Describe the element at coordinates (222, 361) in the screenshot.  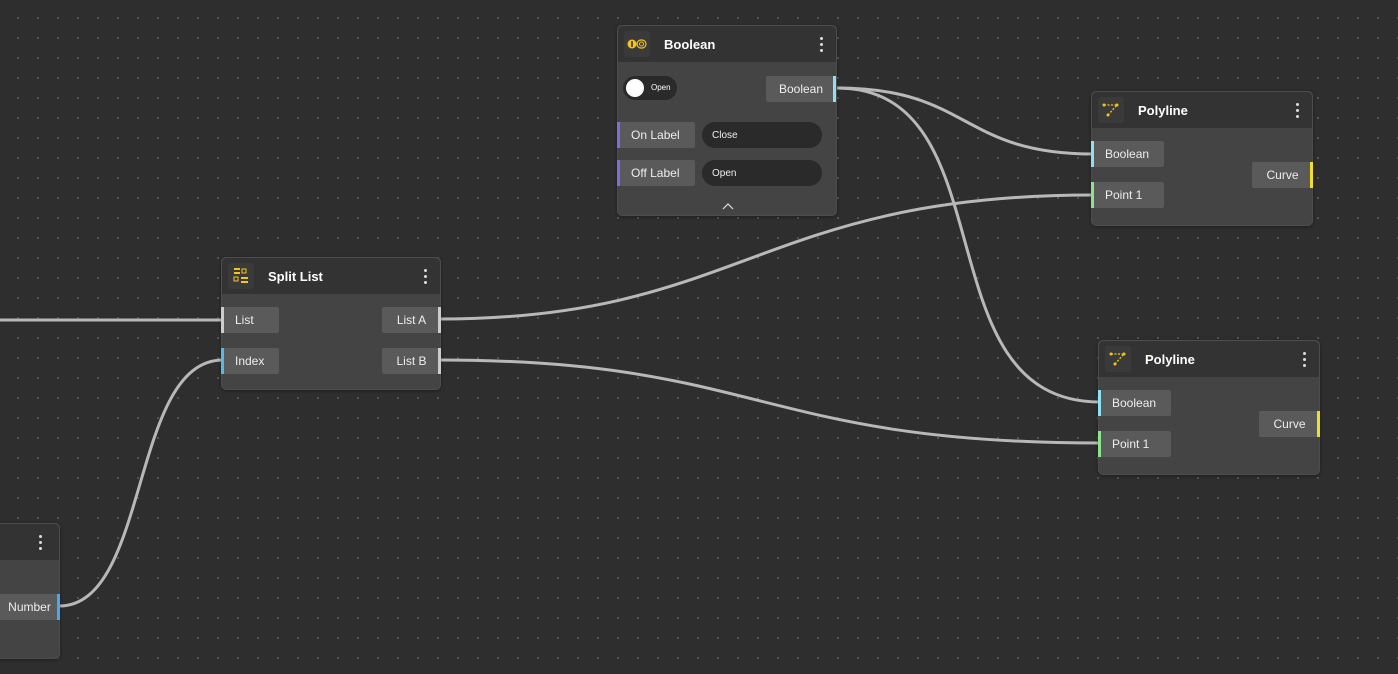
I see `index-input-connector` at that location.